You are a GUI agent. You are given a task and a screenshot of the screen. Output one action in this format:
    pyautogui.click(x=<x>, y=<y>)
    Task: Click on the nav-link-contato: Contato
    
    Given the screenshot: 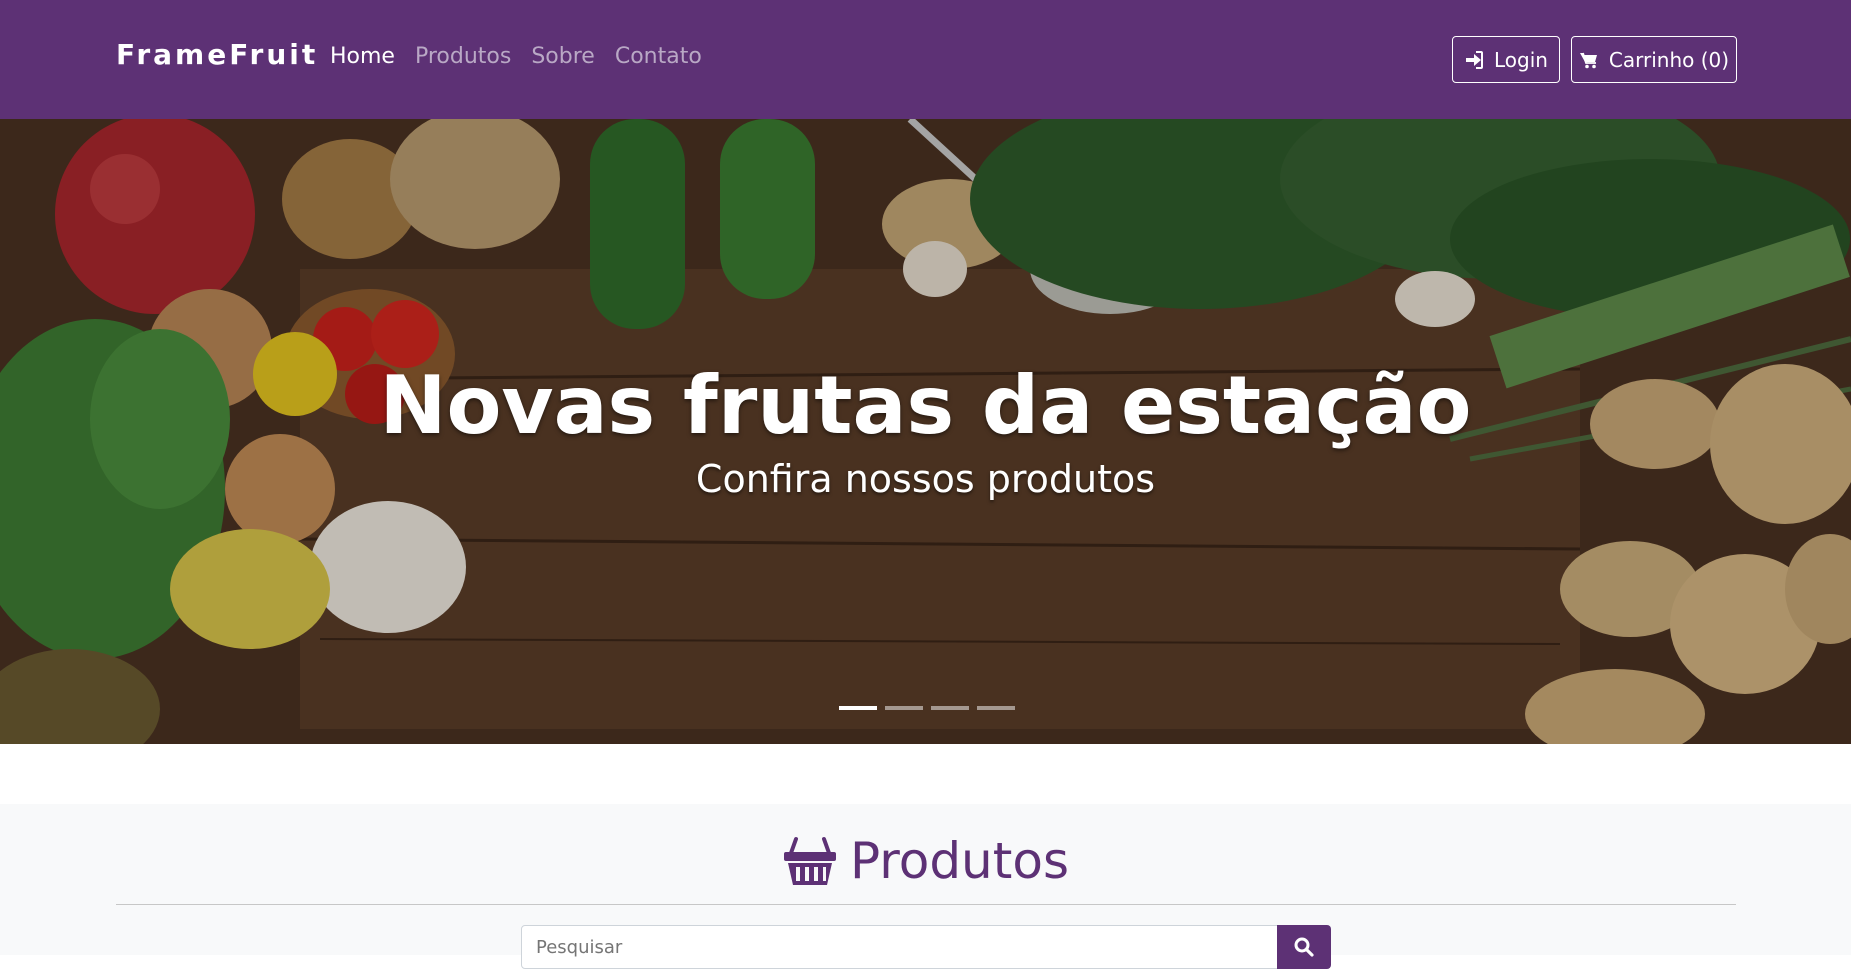 What is the action you would take?
    pyautogui.click(x=658, y=56)
    